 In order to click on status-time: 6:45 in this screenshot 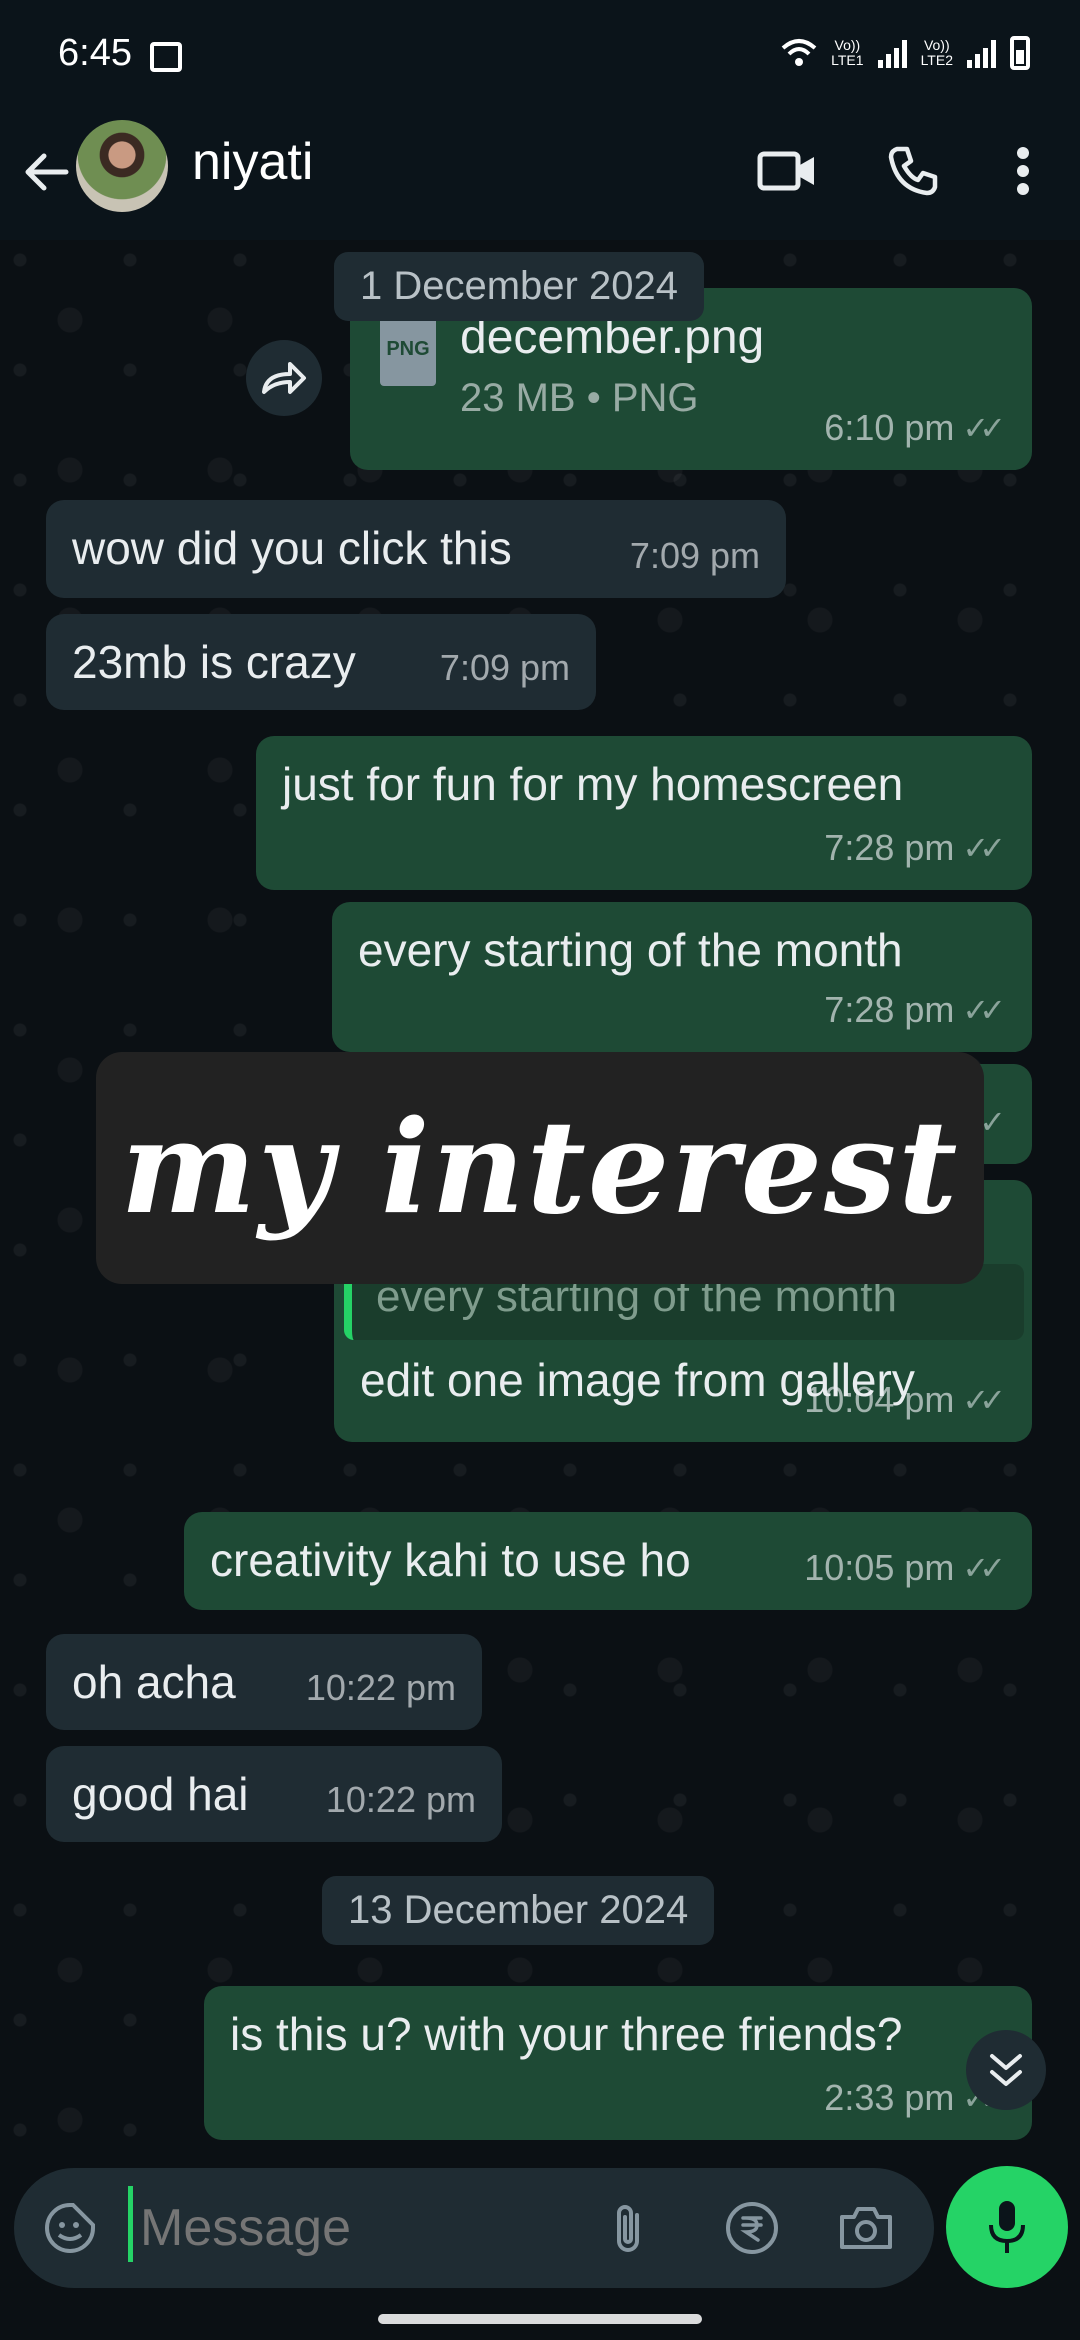, I will do `click(95, 53)`.